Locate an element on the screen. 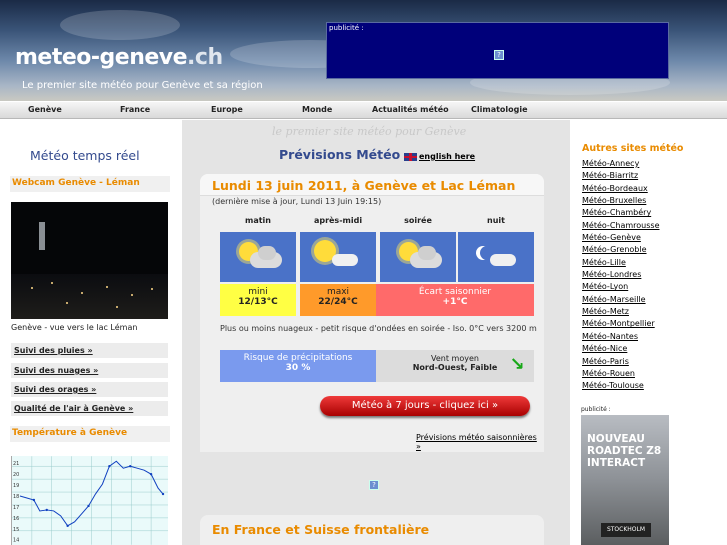 The width and height of the screenshot is (727, 545). site-link: Météo-Grenoble is located at coordinates (621, 250).